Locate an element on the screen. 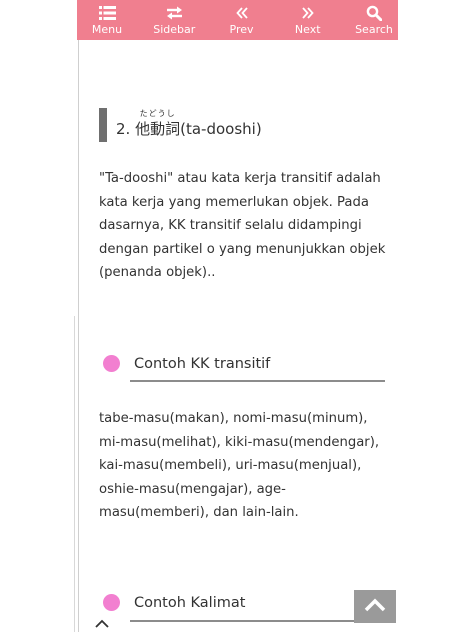 This screenshot has height=633, width=474. sidebar-label: Sidebar is located at coordinates (174, 29).